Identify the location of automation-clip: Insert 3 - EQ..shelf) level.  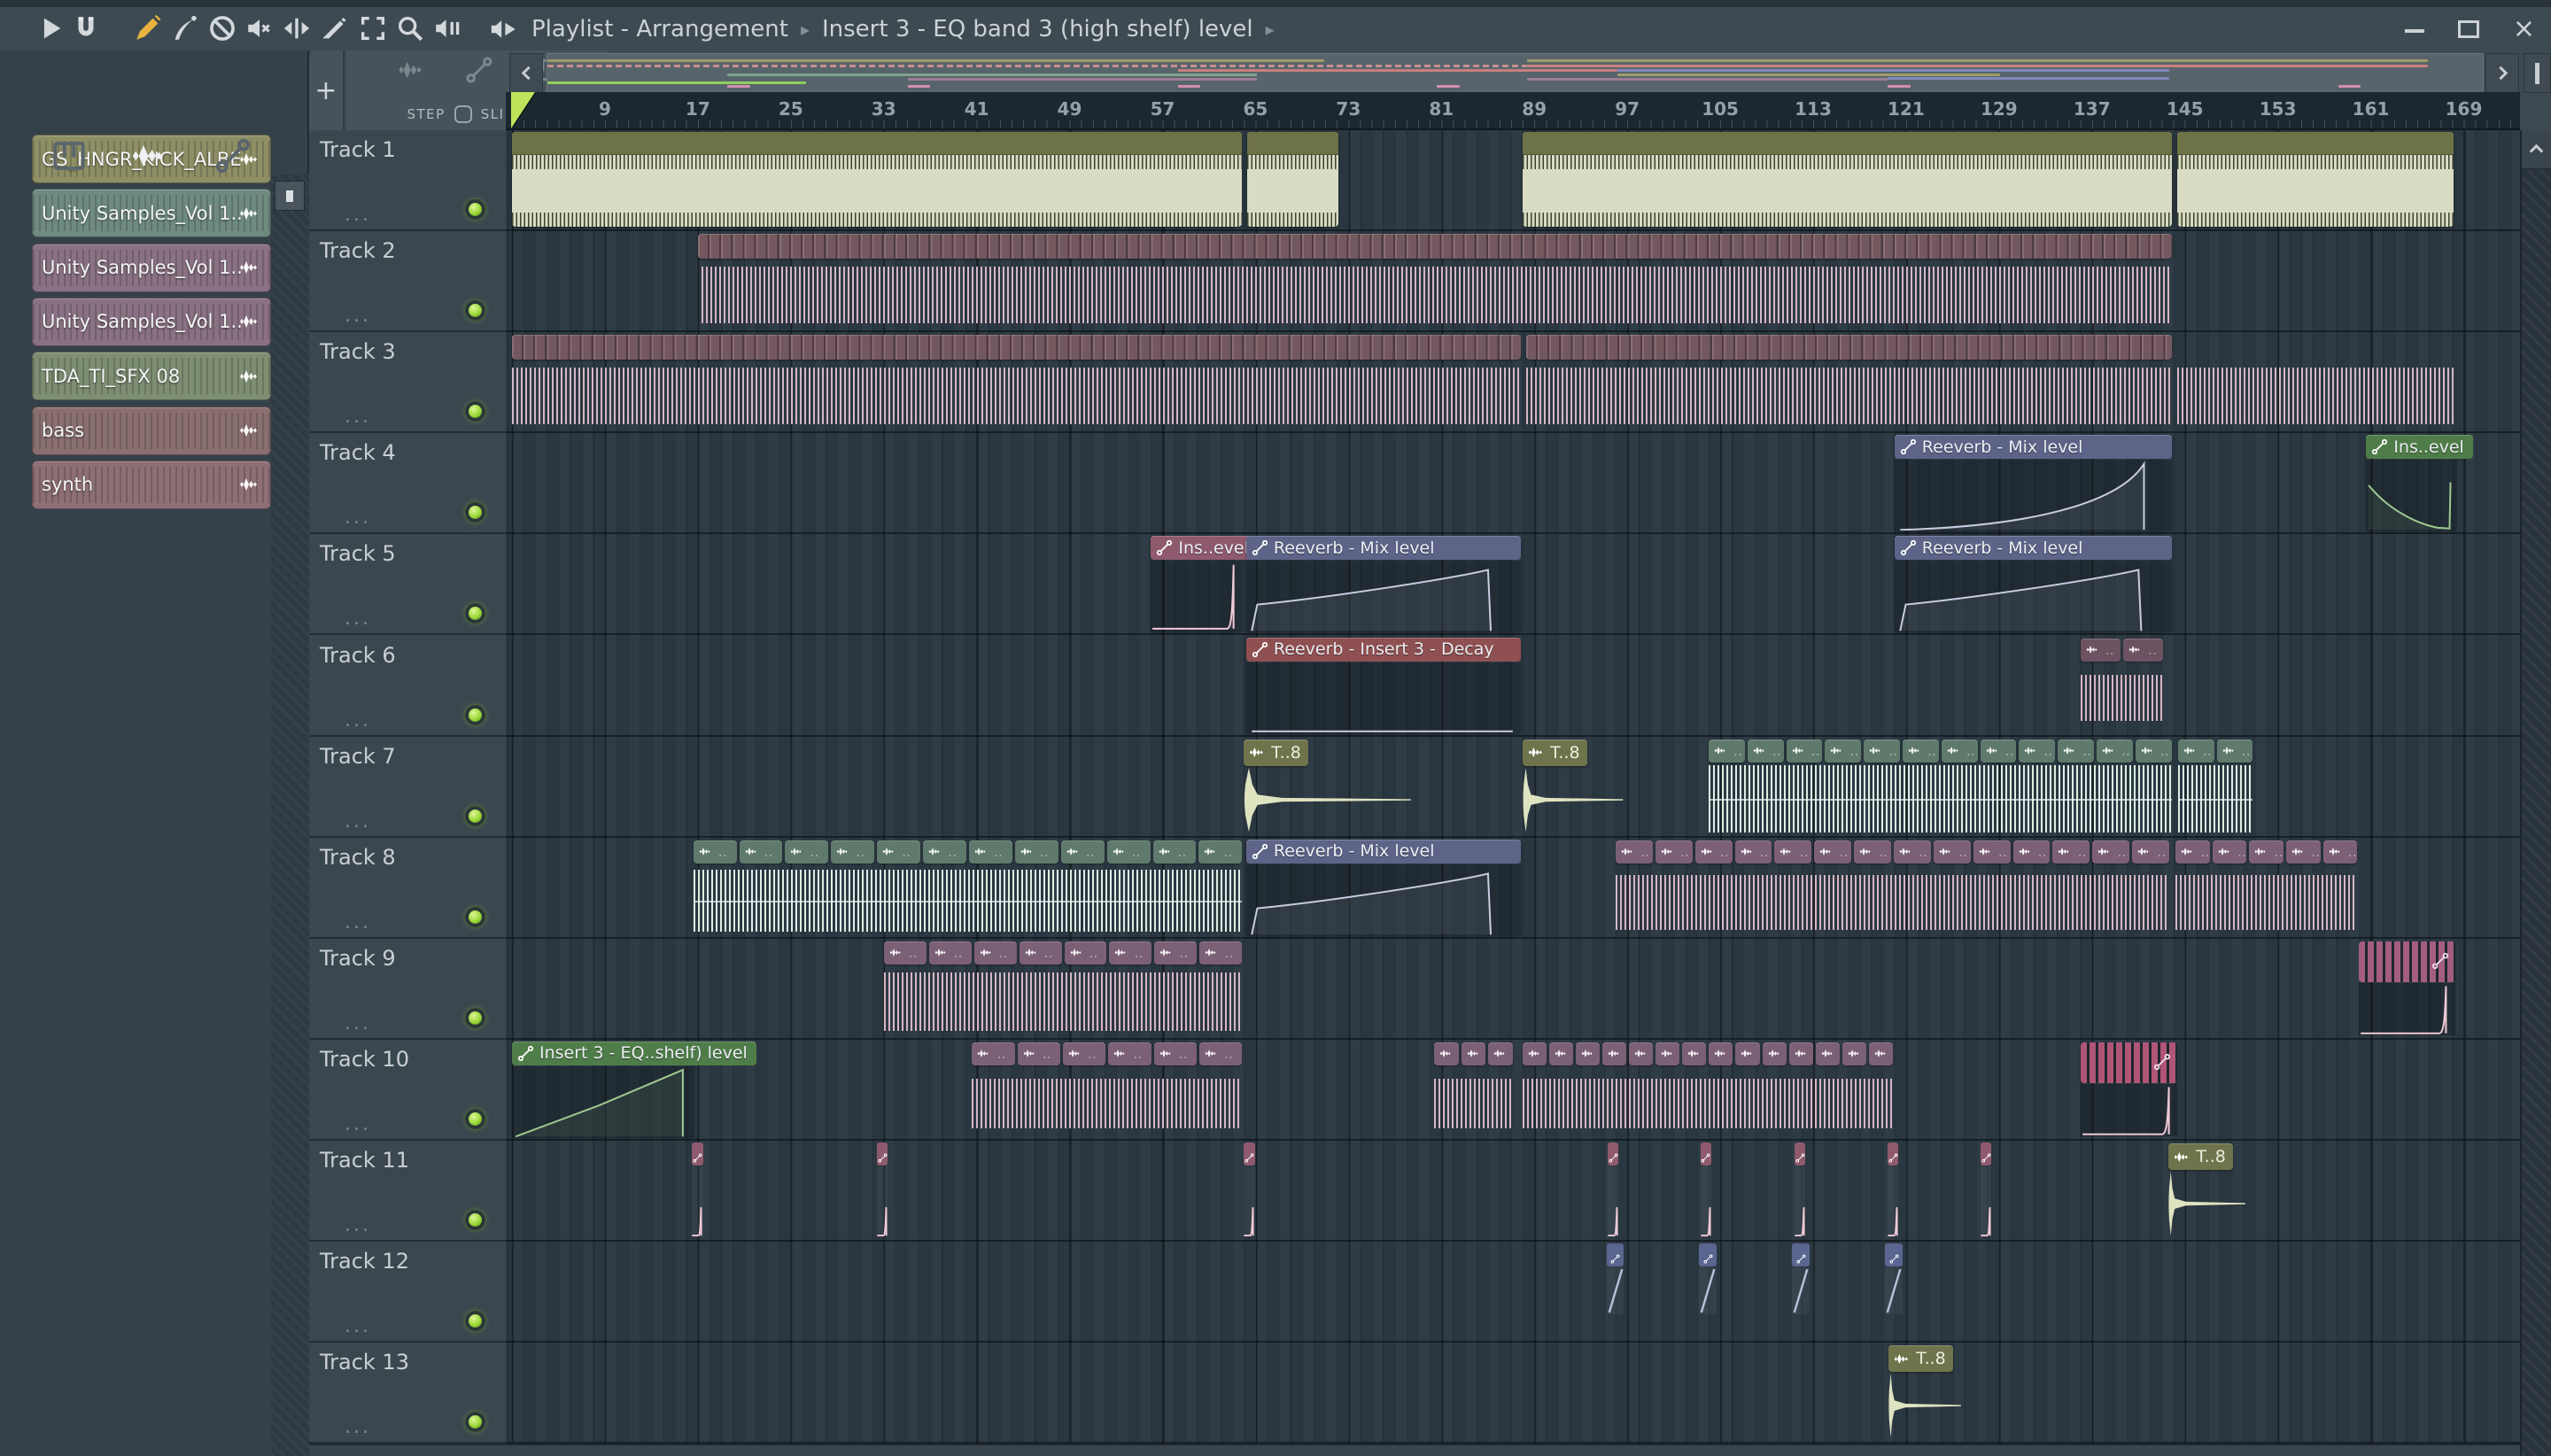
(634, 1089).